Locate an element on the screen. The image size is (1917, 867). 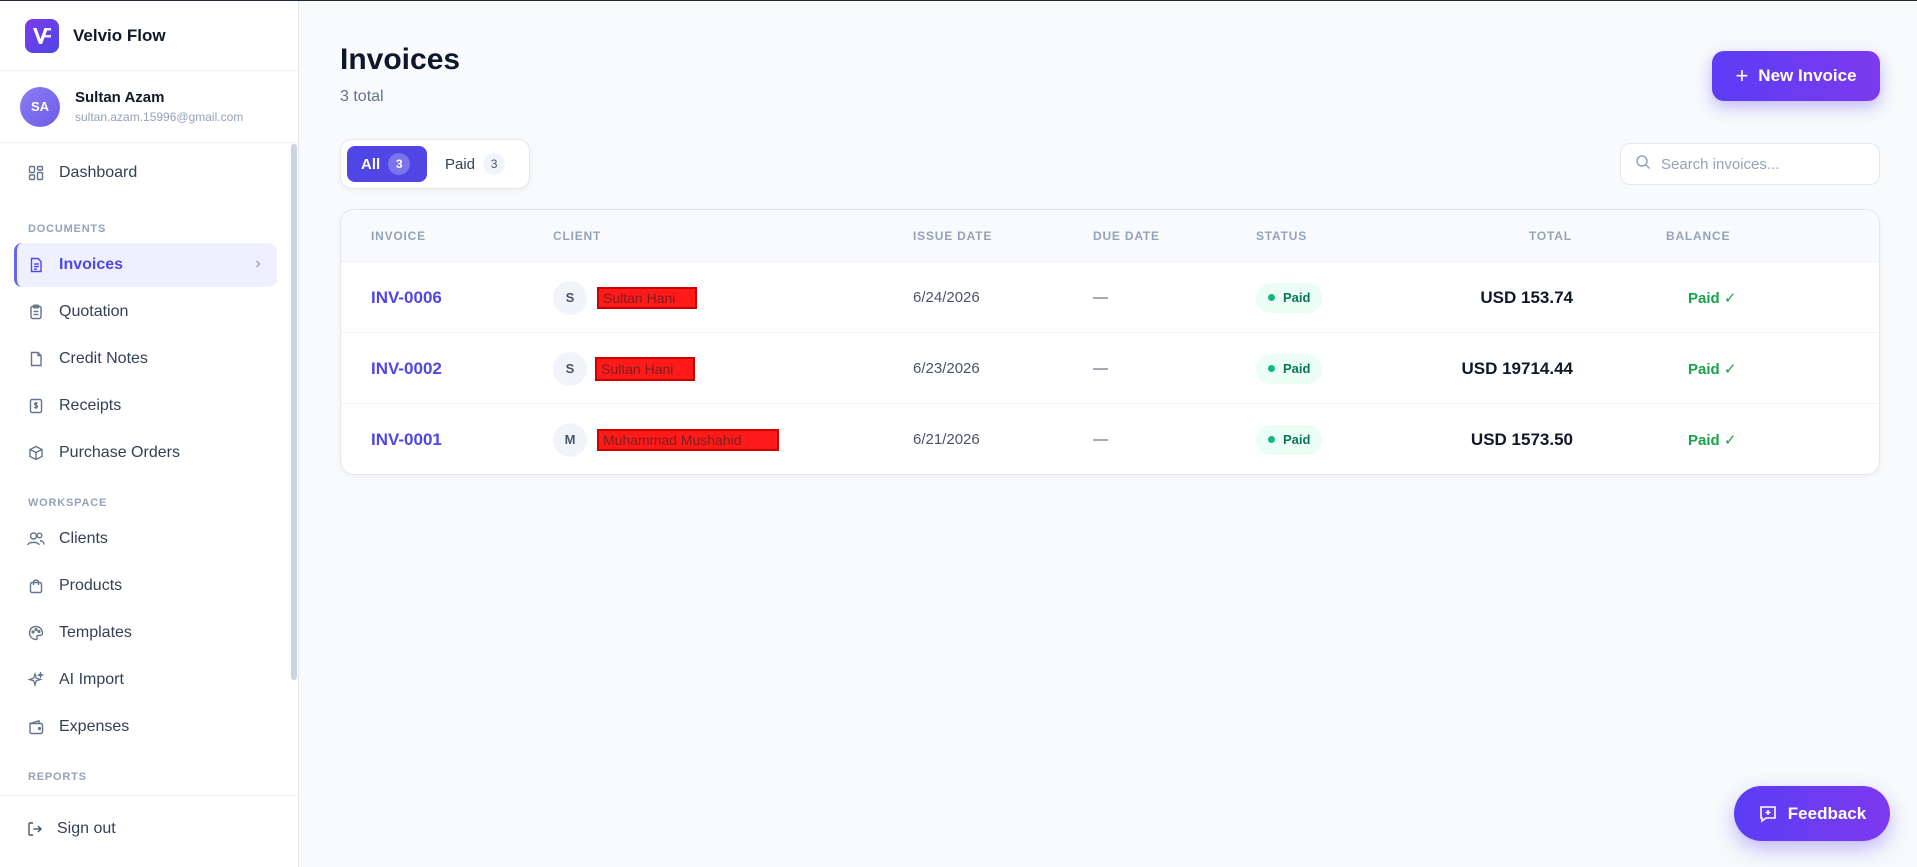
sidebar-item-label: AI Import is located at coordinates (91, 679).